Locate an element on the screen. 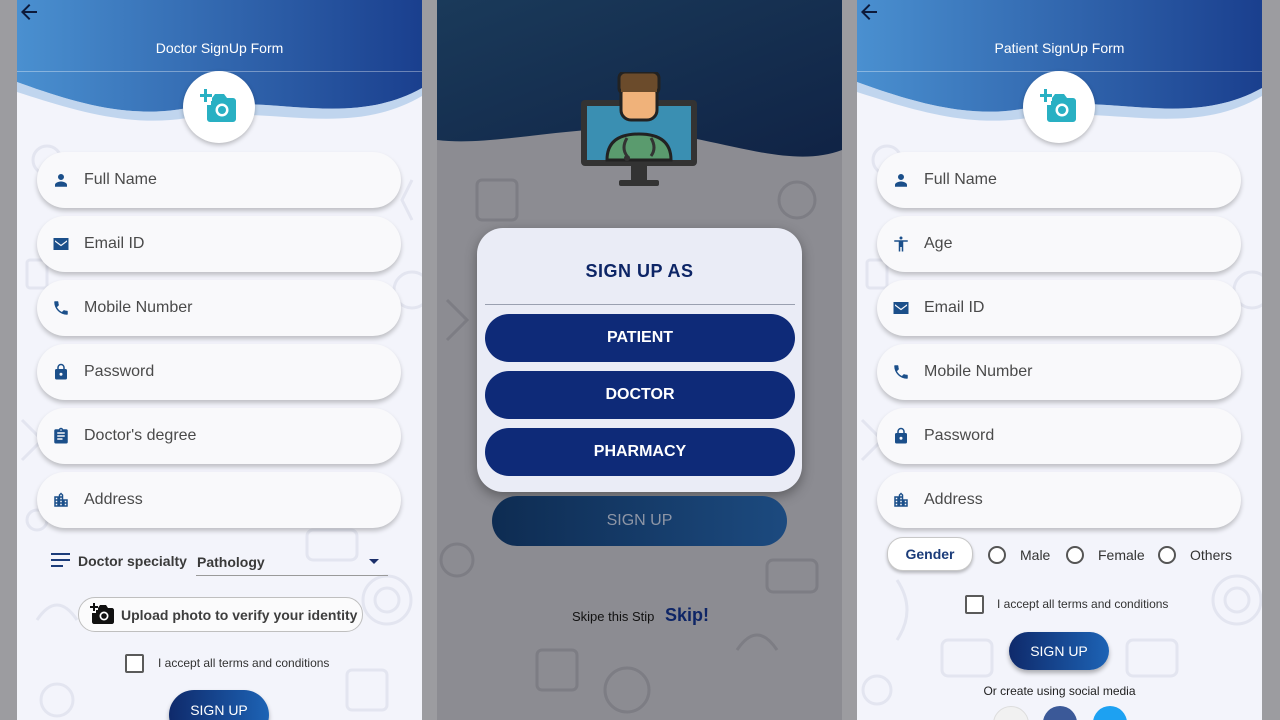 The image size is (1280, 720). skip-text: Skipe this Stip is located at coordinates (613, 616).